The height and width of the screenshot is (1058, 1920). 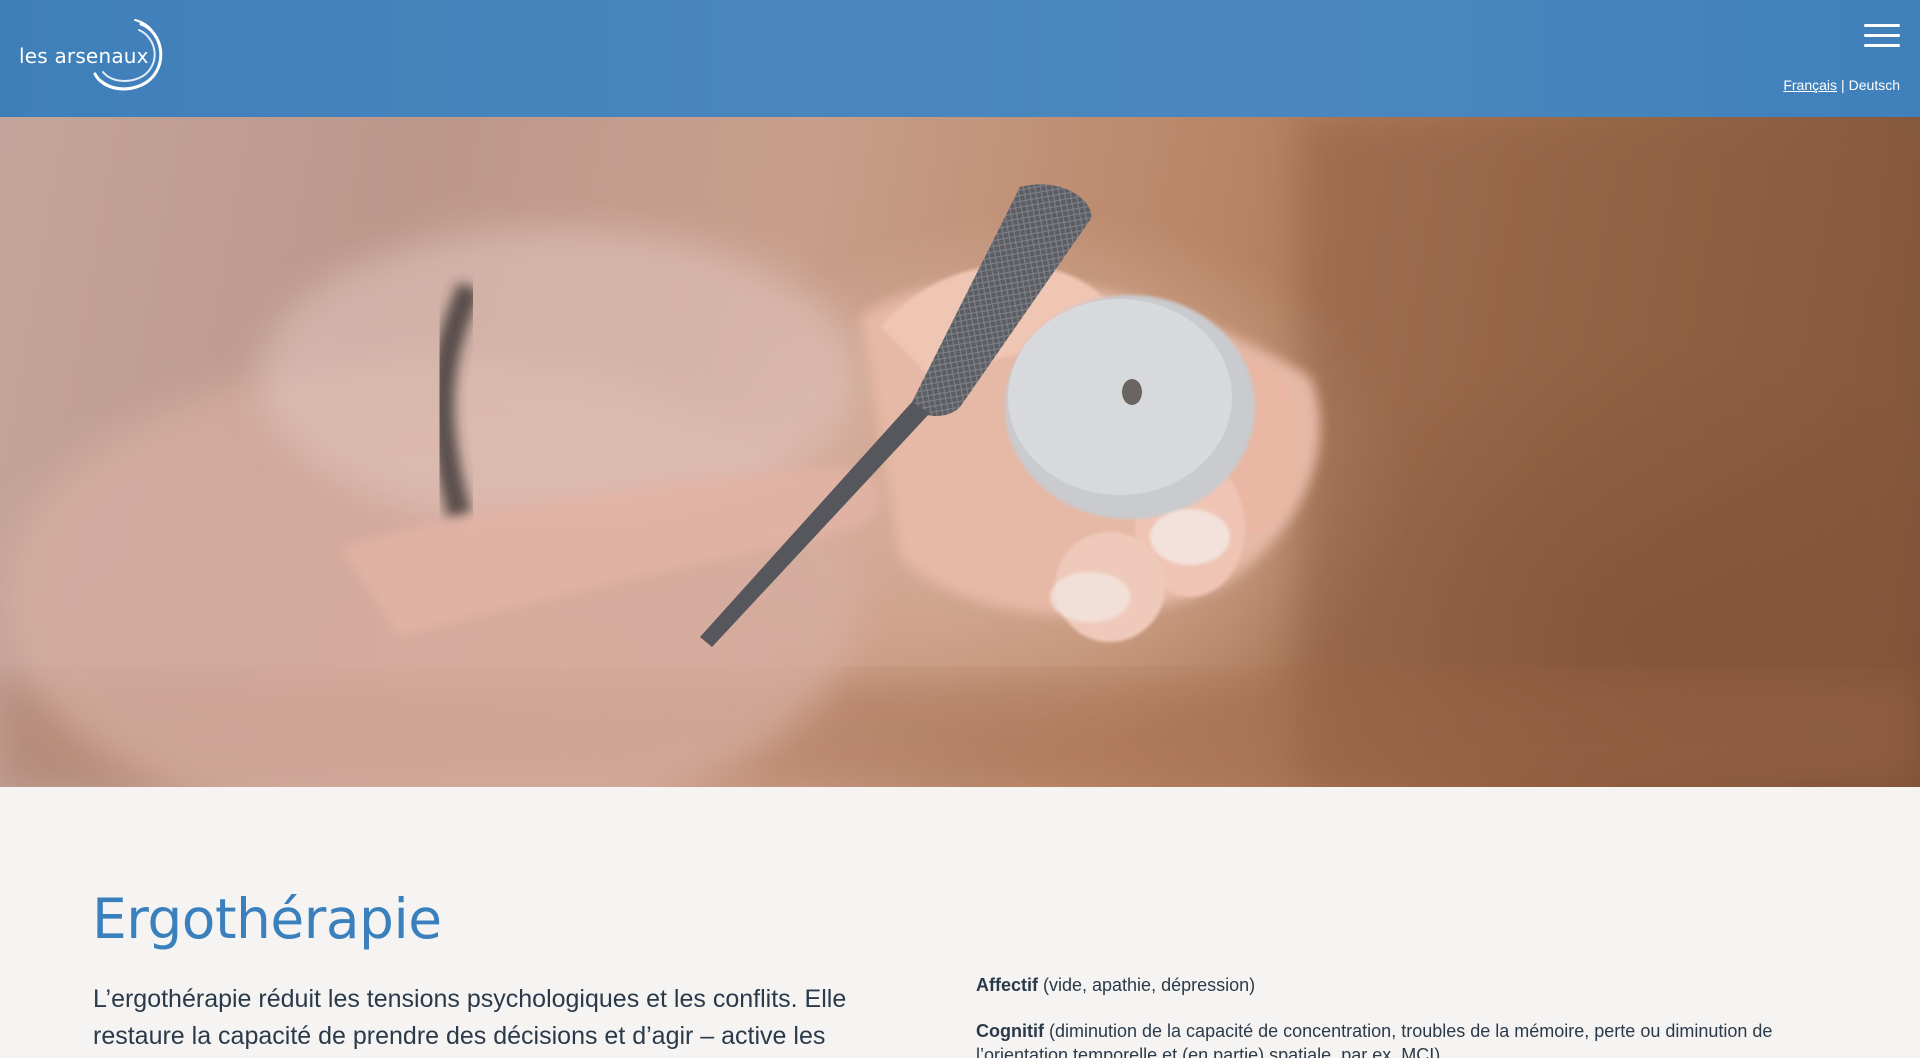 What do you see at coordinates (1874, 85) in the screenshot?
I see `language-link-deutsch: Deutsch` at bounding box center [1874, 85].